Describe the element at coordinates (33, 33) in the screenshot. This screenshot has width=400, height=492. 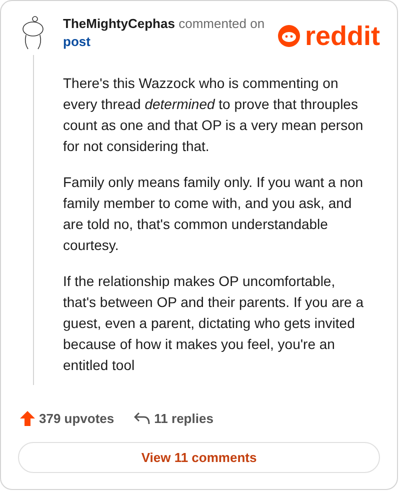
I see `avatar-icon` at that location.